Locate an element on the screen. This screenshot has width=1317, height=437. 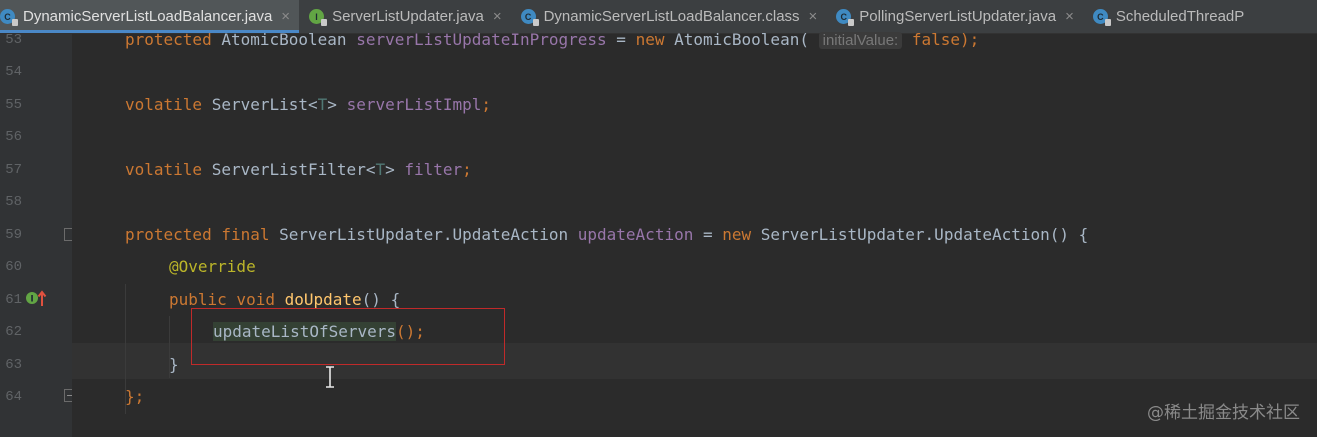
parameter-hint: initialValue: is located at coordinates (860, 40).